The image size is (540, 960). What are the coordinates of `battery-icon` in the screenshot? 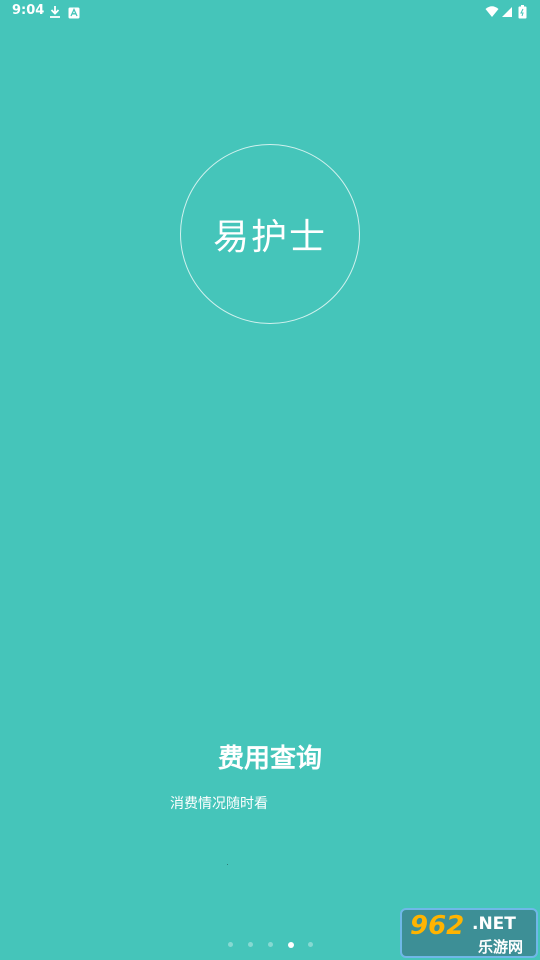 It's located at (525, 11).